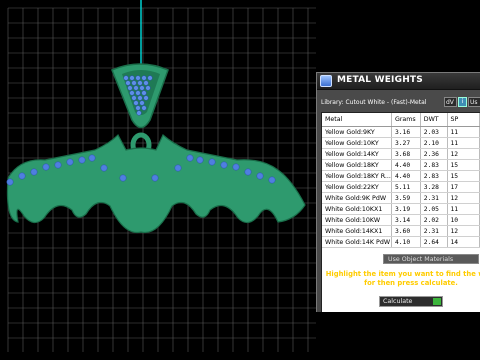  I want to click on cell-sp: 10, so click(463, 220).